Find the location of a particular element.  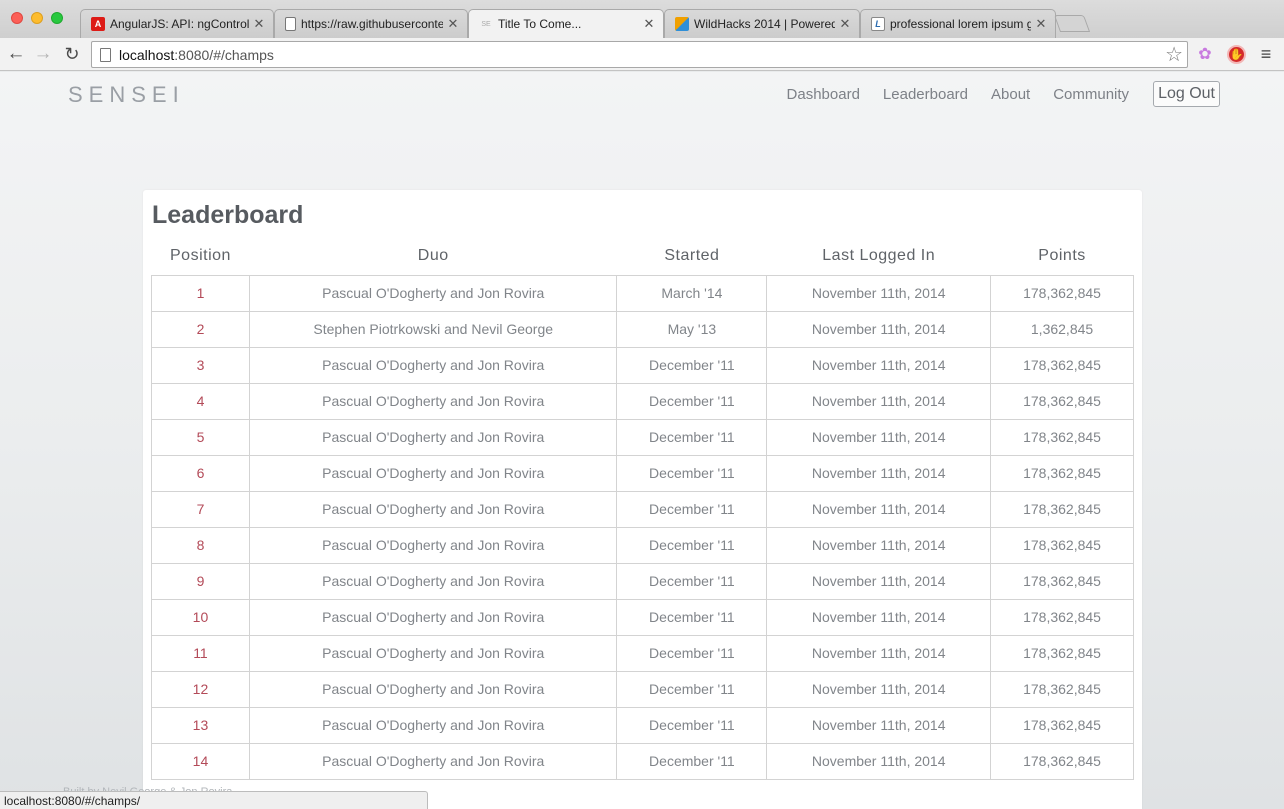

fairy-extension-icon: ✿ is located at coordinates (1205, 54).